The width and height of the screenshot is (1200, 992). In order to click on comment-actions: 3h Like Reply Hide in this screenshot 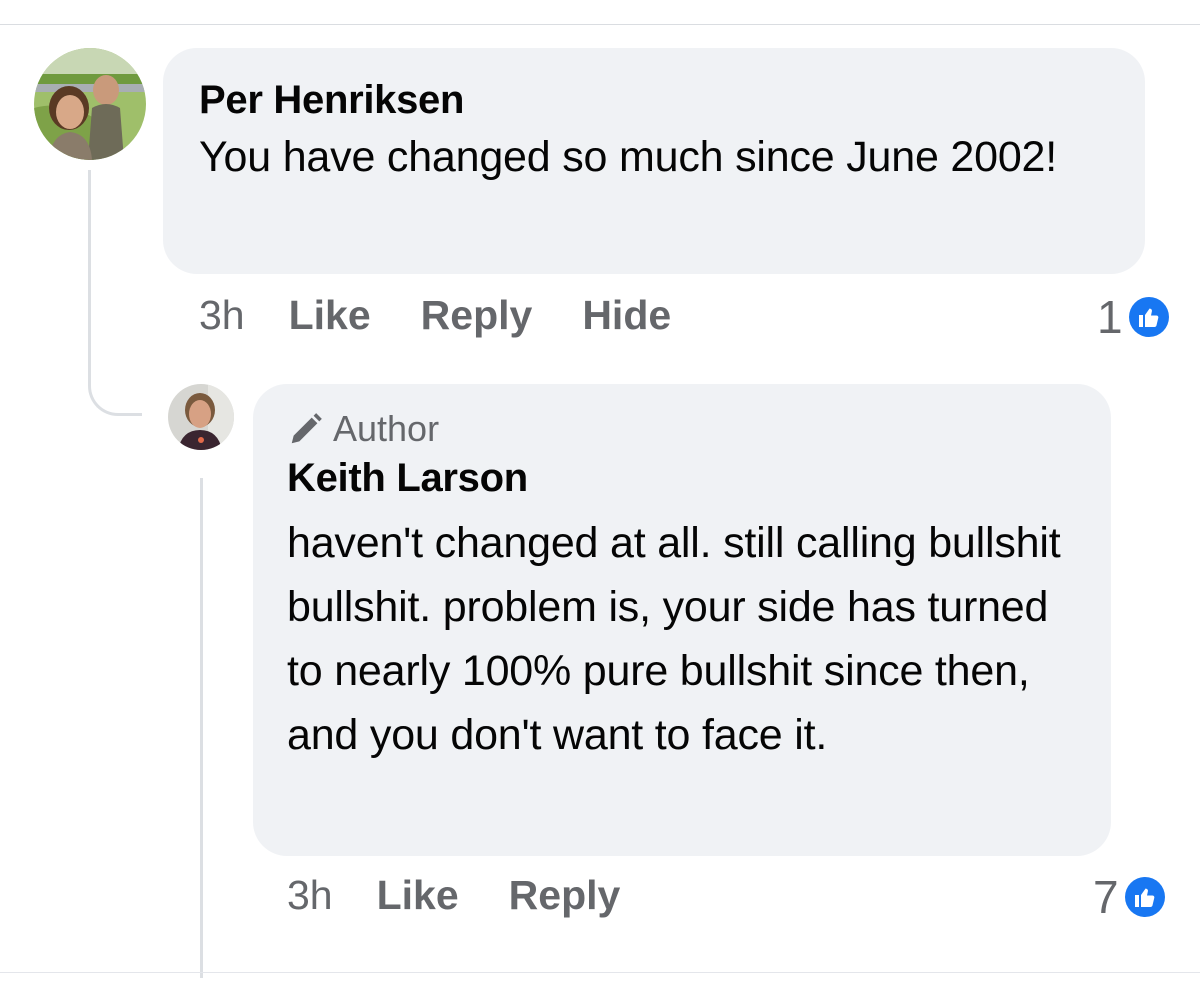, I will do `click(460, 315)`.